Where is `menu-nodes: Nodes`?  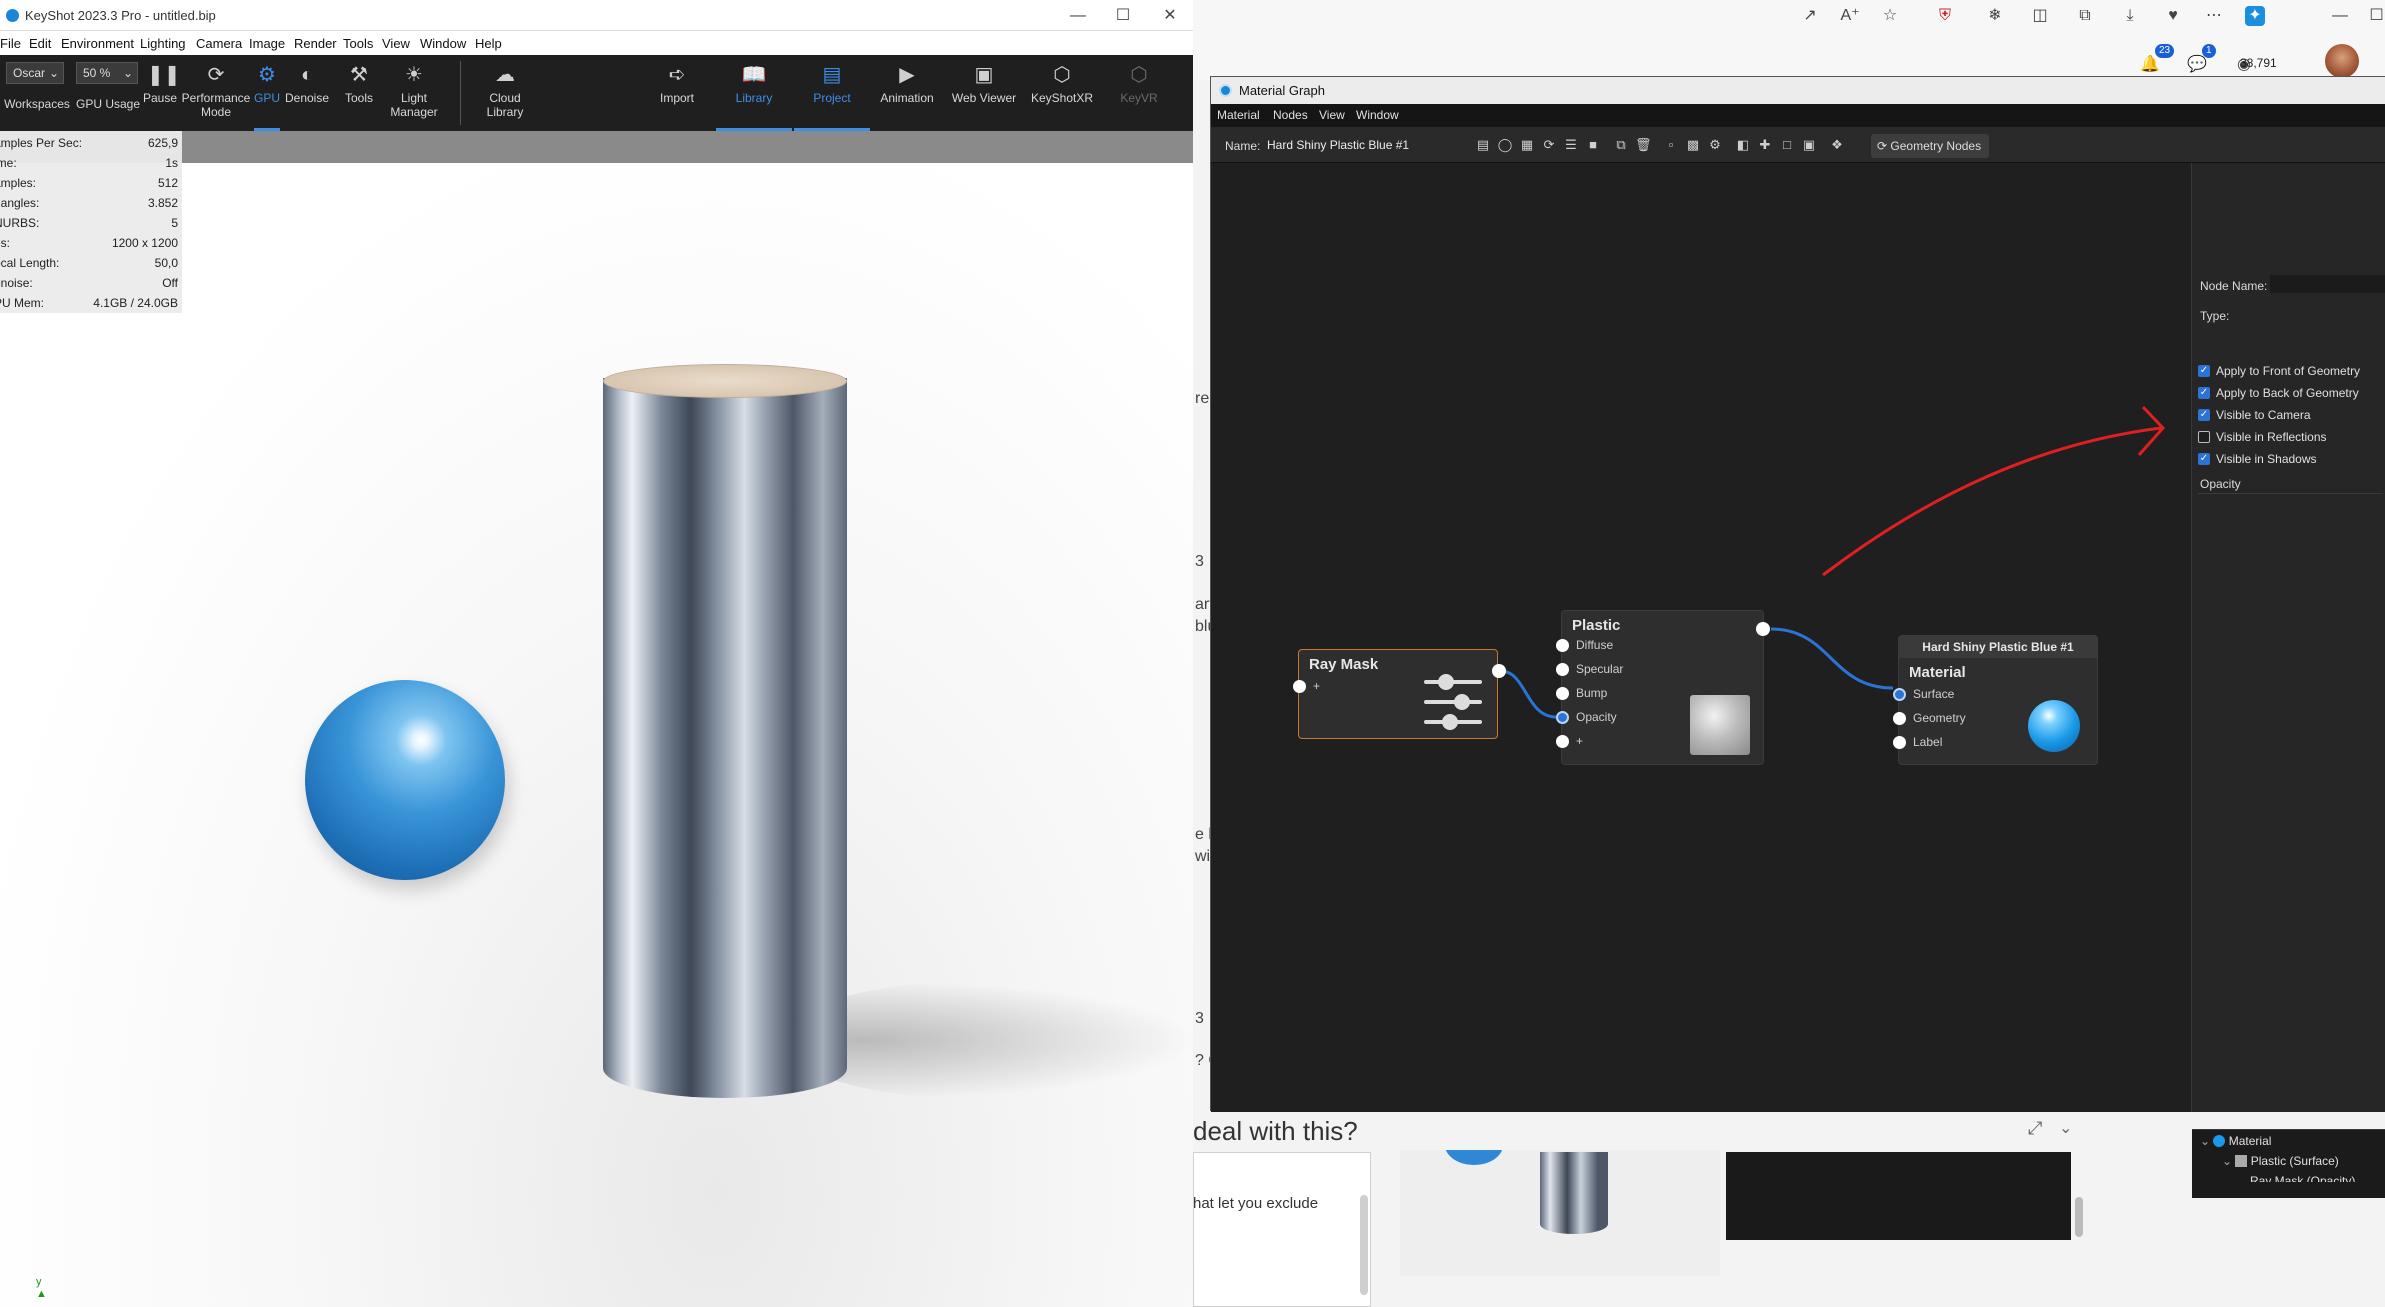 menu-nodes: Nodes is located at coordinates (1290, 115).